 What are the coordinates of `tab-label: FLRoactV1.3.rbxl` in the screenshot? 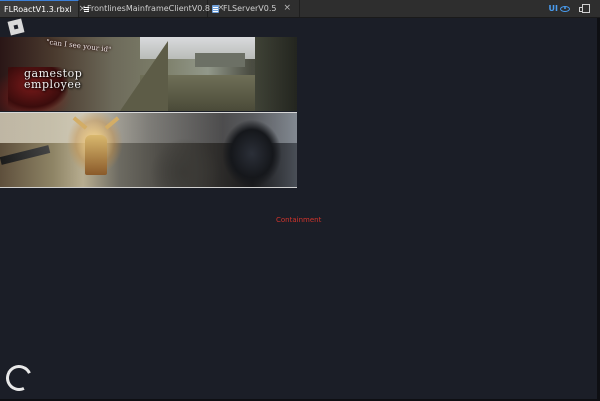 It's located at (38, 9).